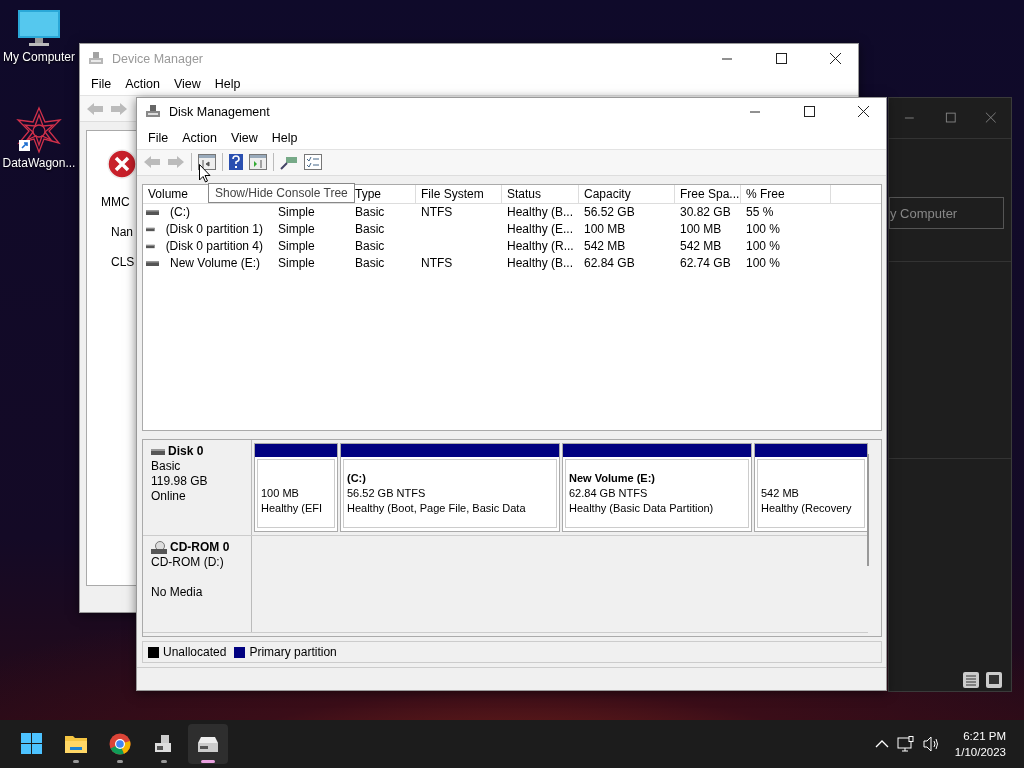 The height and width of the screenshot is (768, 1024). I want to click on disk-status: No Media, so click(177, 593).